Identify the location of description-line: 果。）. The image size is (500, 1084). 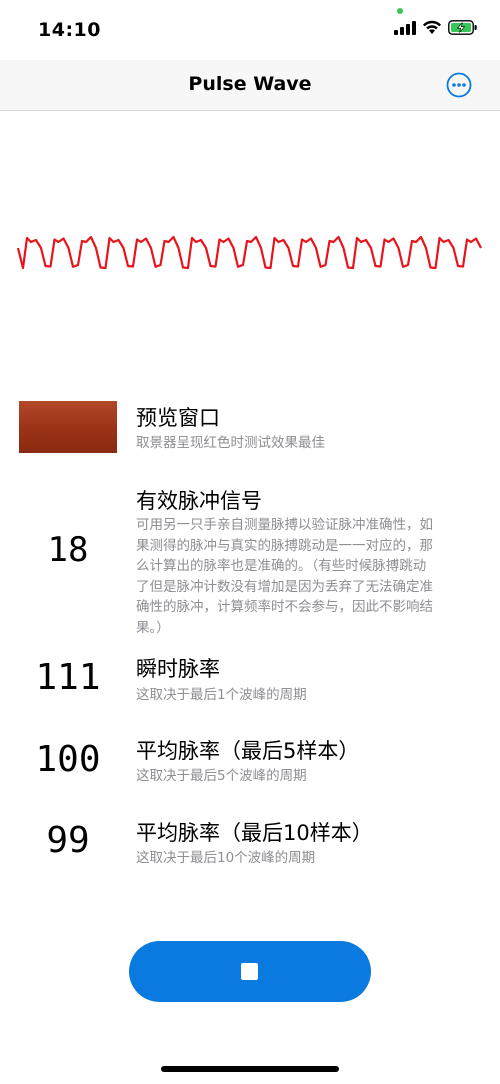
(153, 627).